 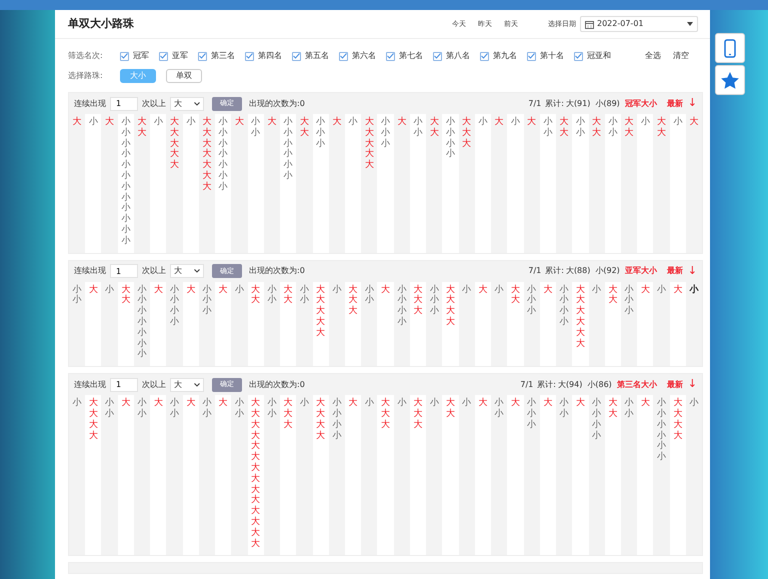 I want to click on mobile-button, so click(x=730, y=48).